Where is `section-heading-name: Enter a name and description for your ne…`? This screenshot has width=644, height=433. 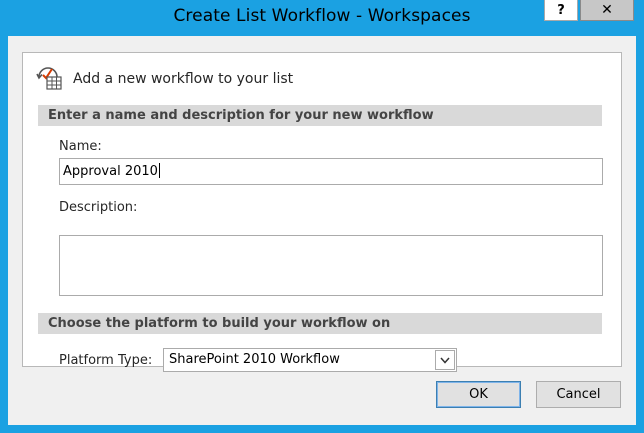 section-heading-name: Enter a name and description for your ne… is located at coordinates (320, 115).